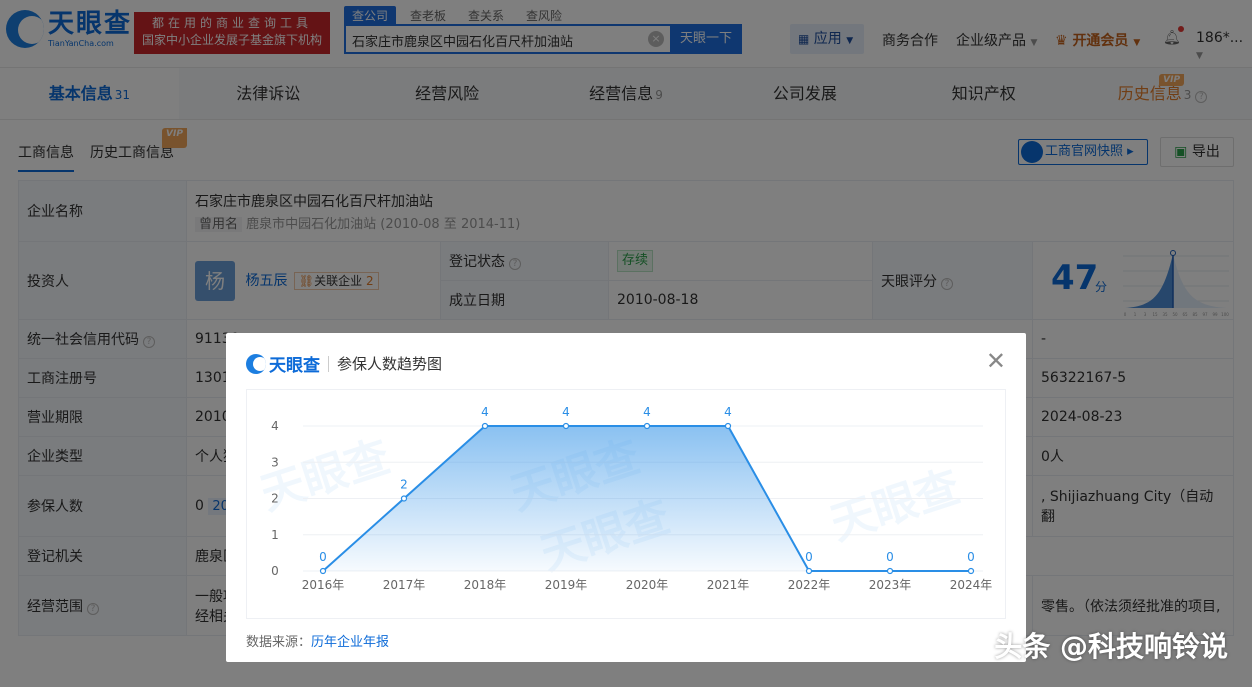 Image resolution: width=1252 pixels, height=687 pixels. What do you see at coordinates (390, 364) in the screenshot?
I see `modal-title: 参保人数趋势图` at bounding box center [390, 364].